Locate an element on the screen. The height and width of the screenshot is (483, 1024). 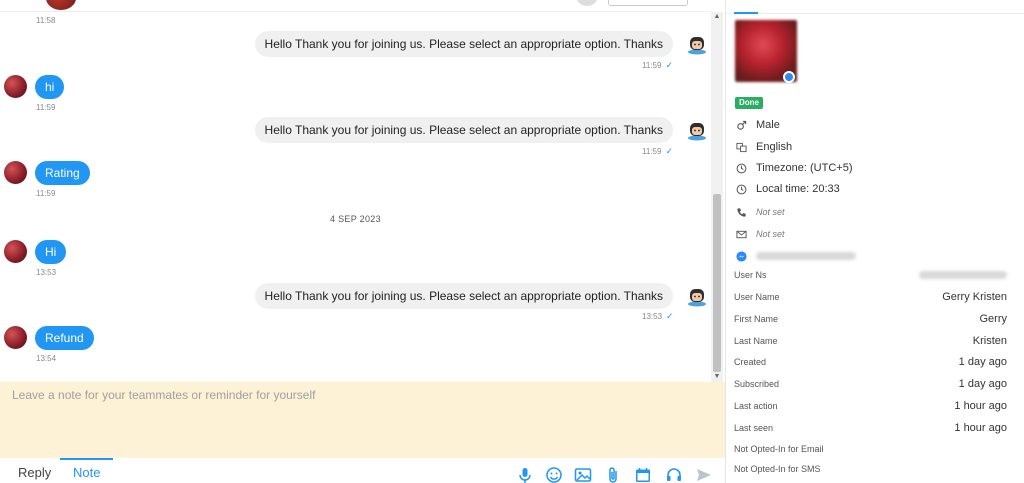
calendar-icon is located at coordinates (643, 474).